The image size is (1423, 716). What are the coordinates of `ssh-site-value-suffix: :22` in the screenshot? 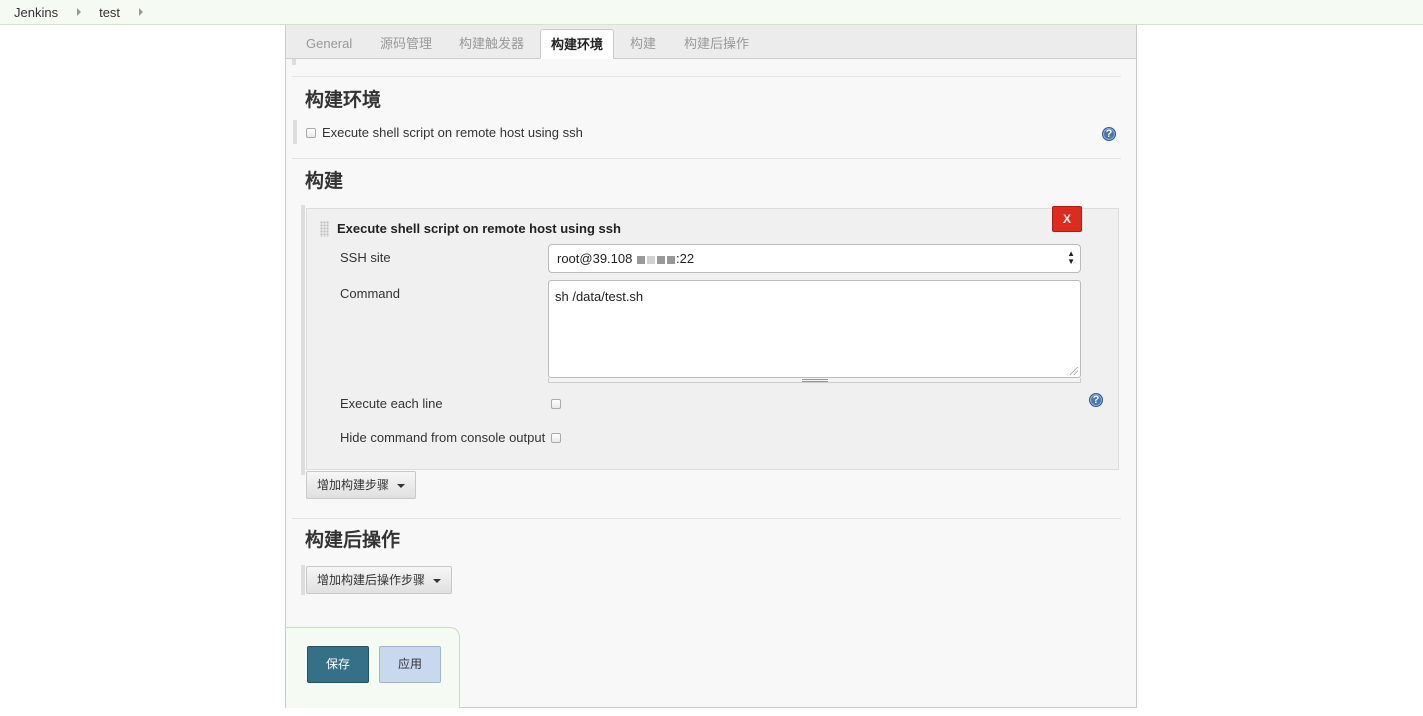 It's located at (685, 258).